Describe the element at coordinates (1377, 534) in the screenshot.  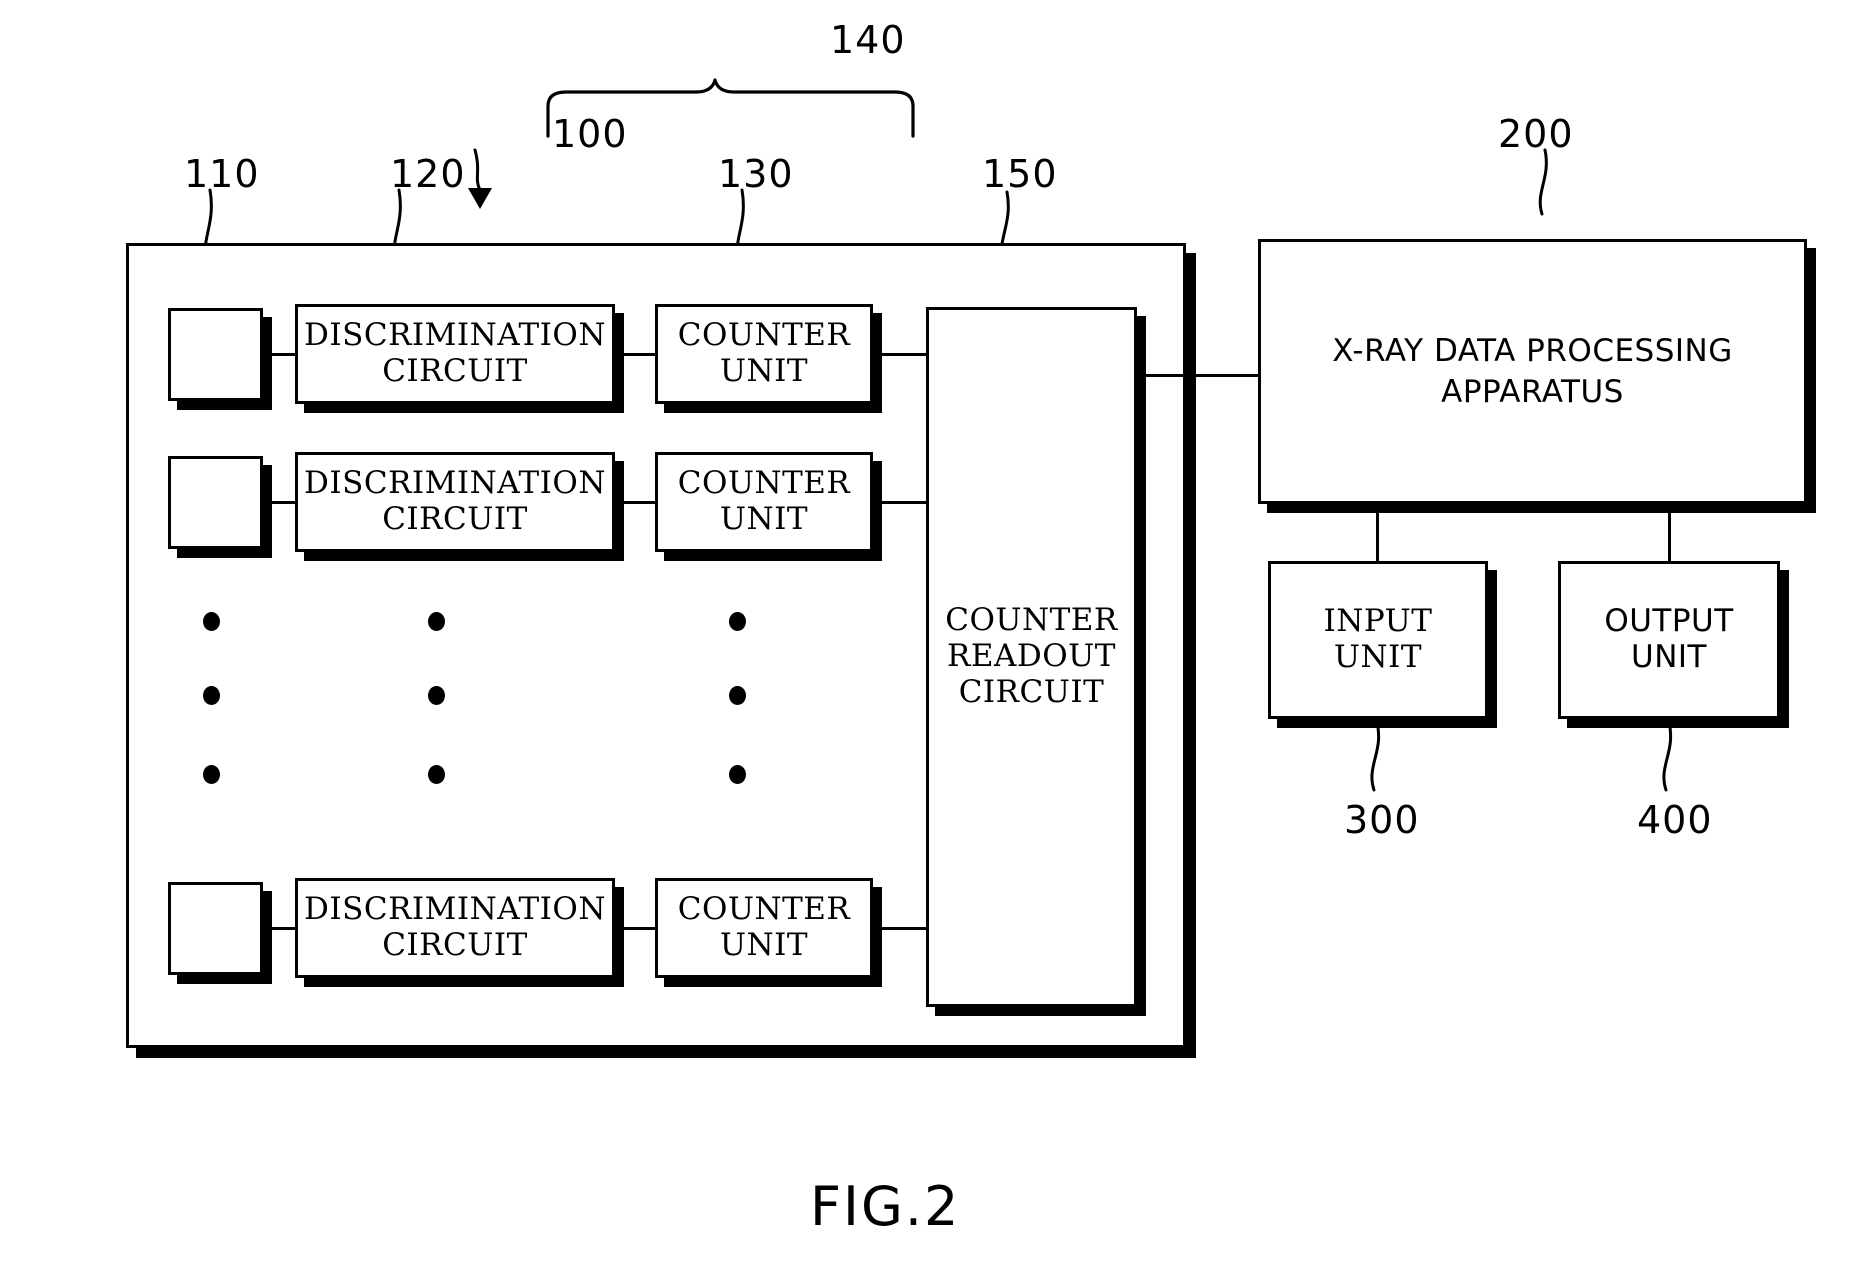
I see `wire-apparatus-to-input-unit` at that location.